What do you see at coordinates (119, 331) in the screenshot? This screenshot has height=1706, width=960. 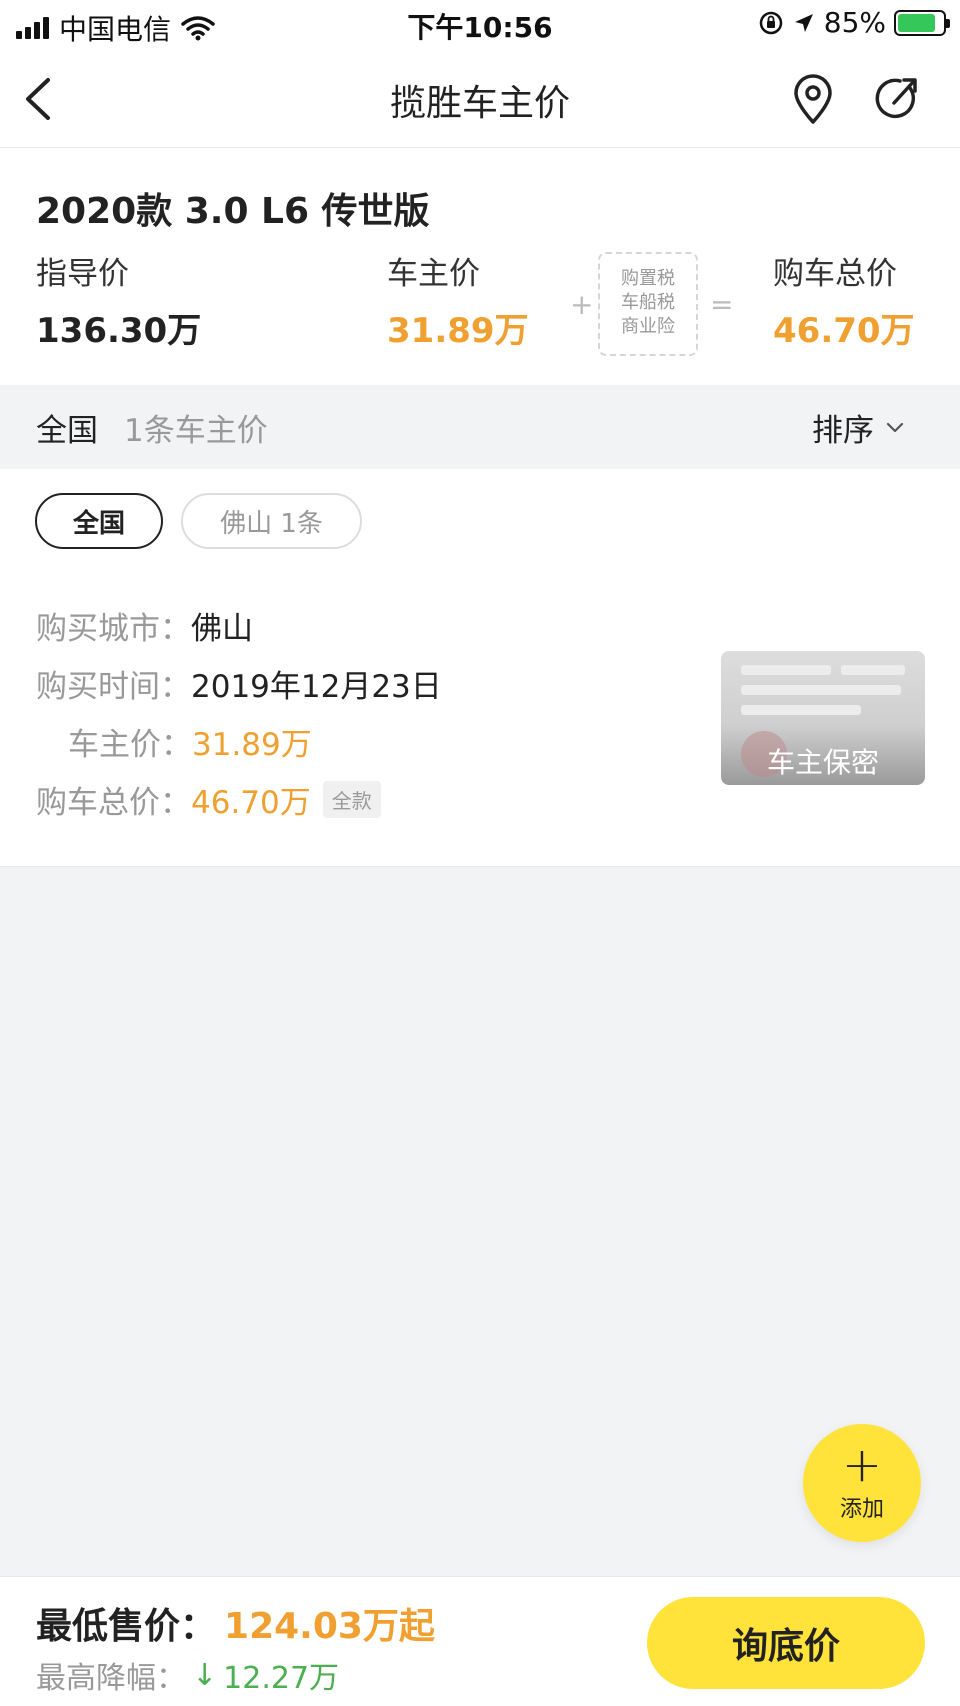 I see `guide-price-value: 136.30万` at bounding box center [119, 331].